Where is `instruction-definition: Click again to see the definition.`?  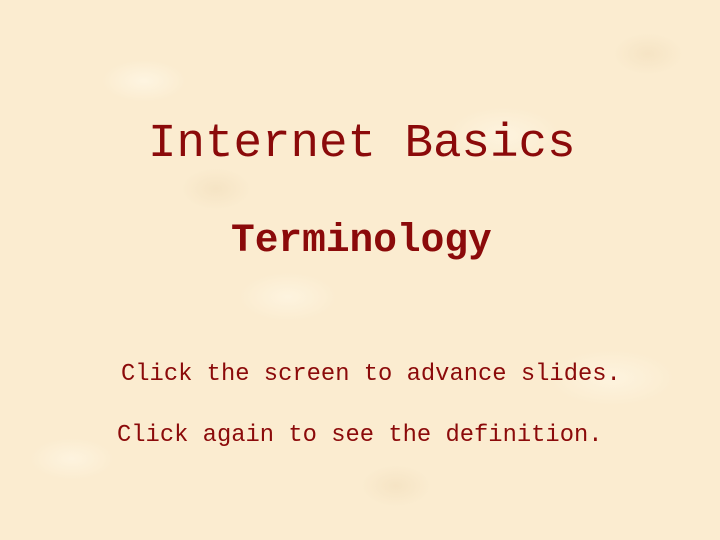 instruction-definition: Click again to see the definition. is located at coordinates (360, 435).